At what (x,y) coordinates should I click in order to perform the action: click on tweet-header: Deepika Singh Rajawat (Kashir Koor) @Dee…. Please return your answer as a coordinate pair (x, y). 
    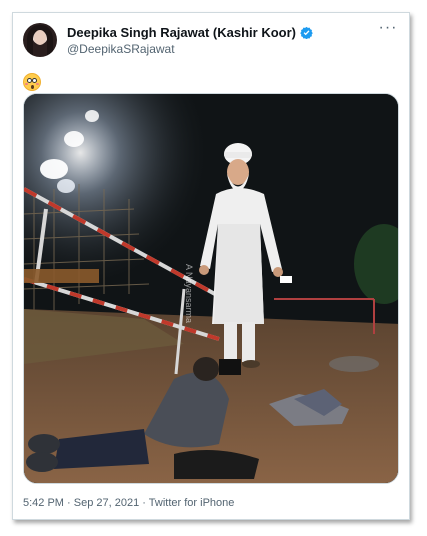
    Looking at the image, I should click on (211, 41).